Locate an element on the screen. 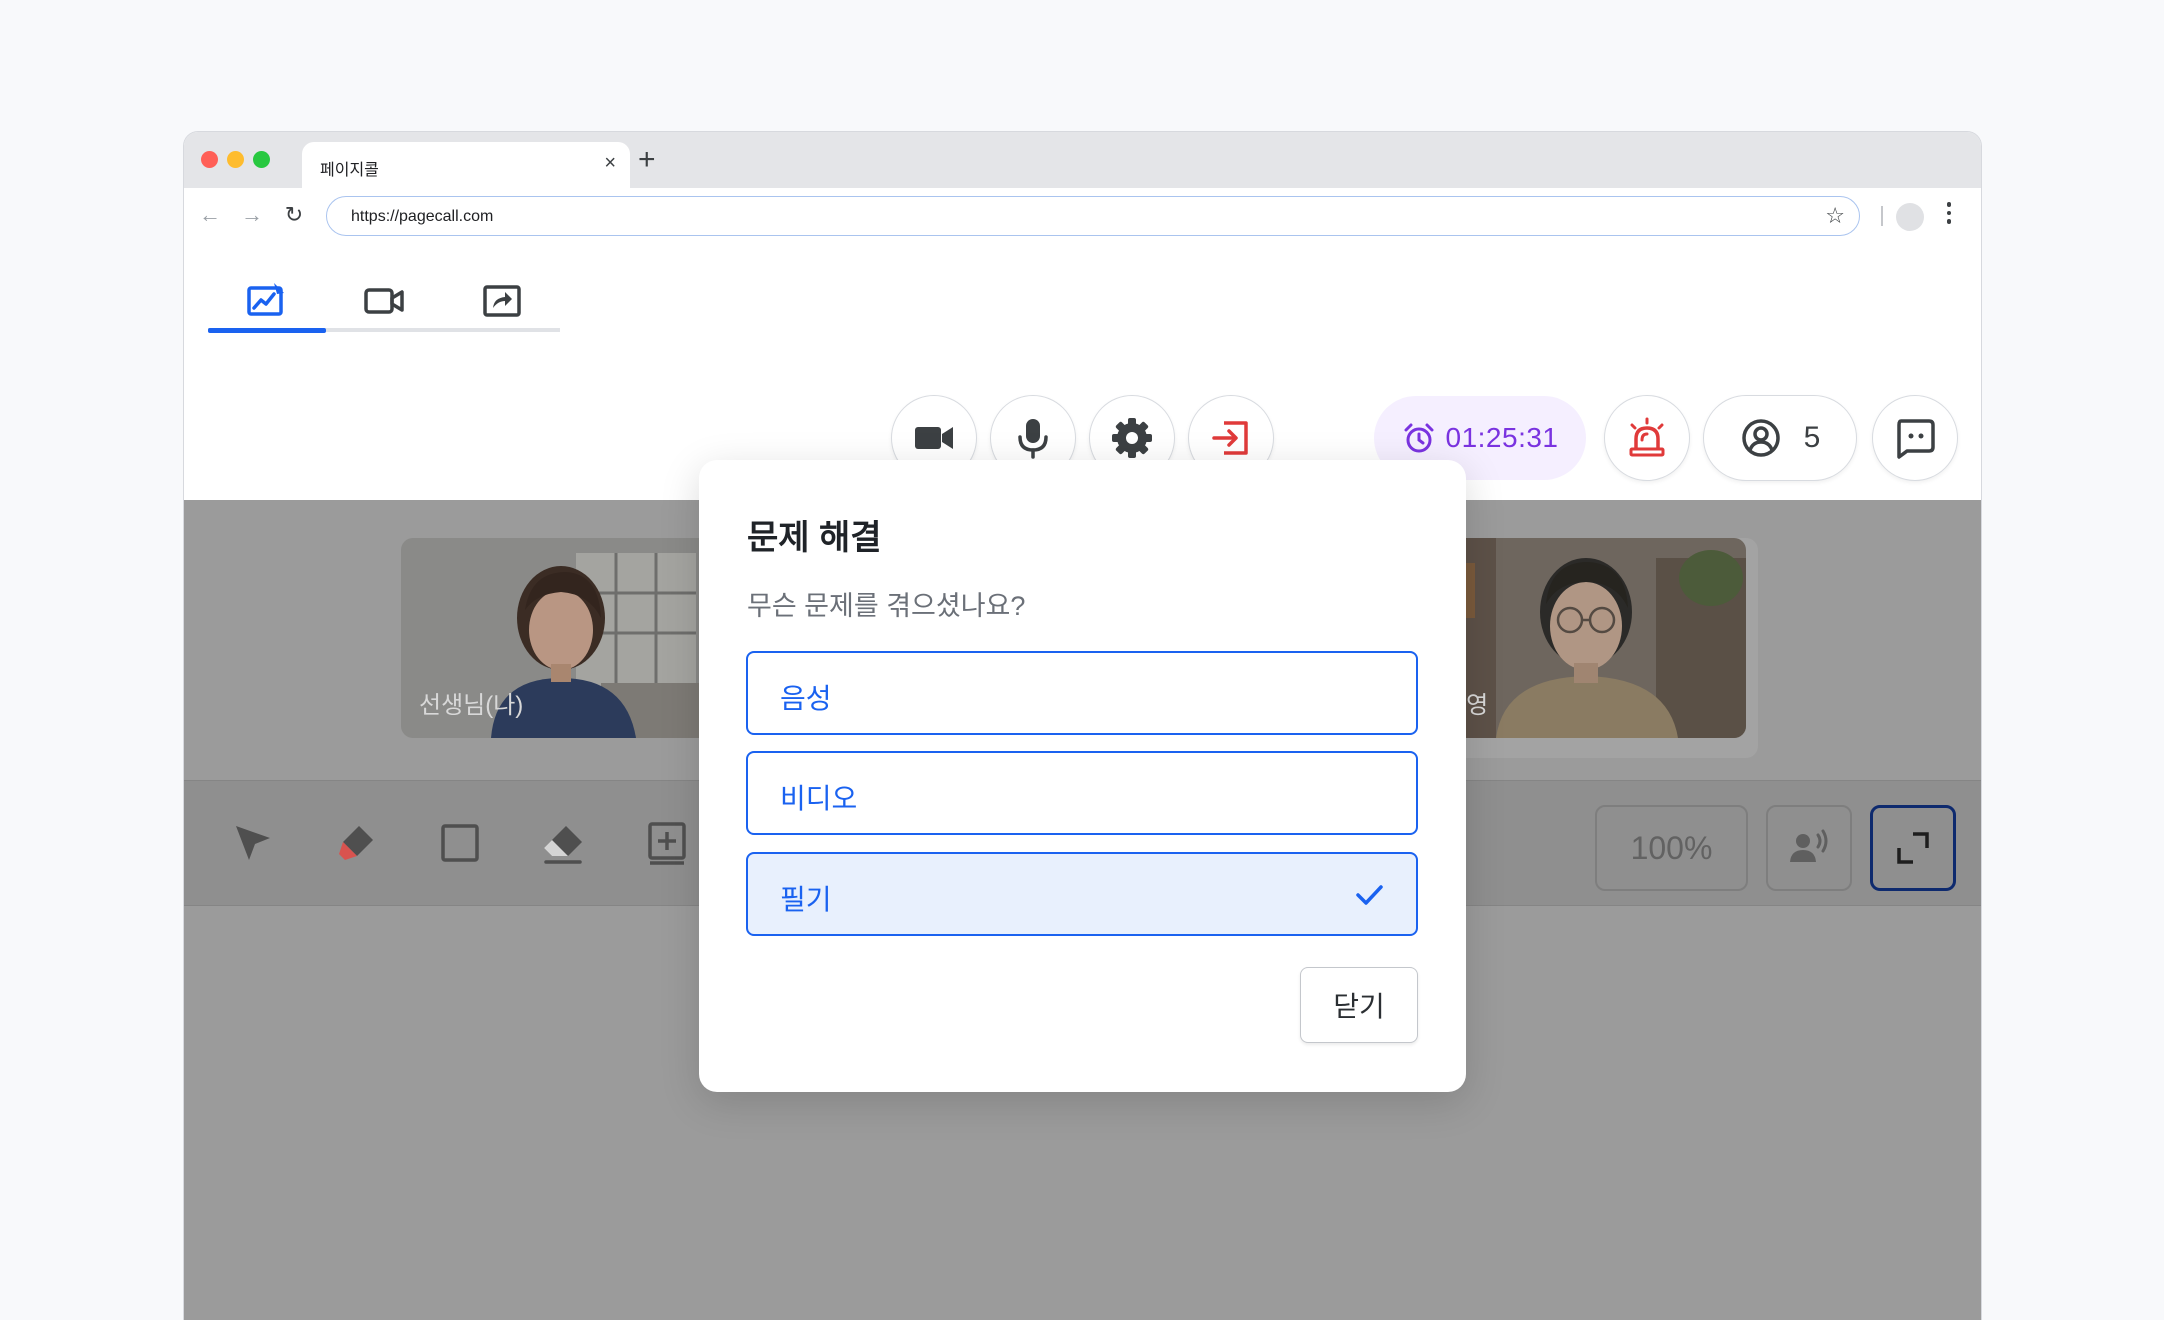  eraser-icon is located at coordinates (563, 845).